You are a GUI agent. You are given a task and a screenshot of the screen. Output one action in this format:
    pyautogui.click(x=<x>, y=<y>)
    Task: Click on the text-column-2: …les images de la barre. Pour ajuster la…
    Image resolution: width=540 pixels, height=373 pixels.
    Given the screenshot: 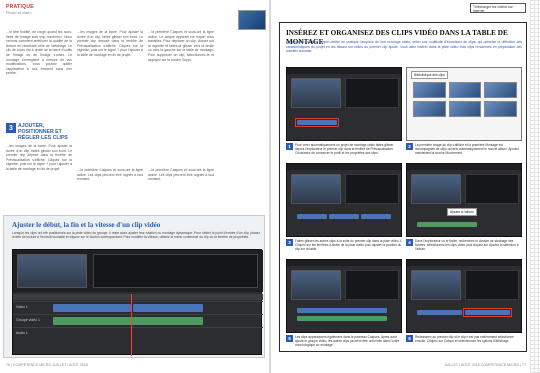 What is the action you would take?
    pyautogui.click(x=110, y=120)
    